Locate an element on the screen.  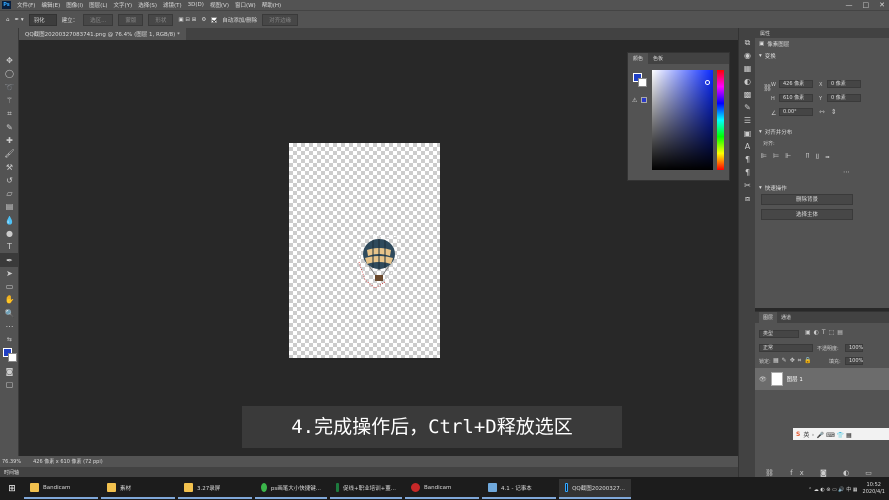
close-button: ✕ is located at coordinates (882, 5).